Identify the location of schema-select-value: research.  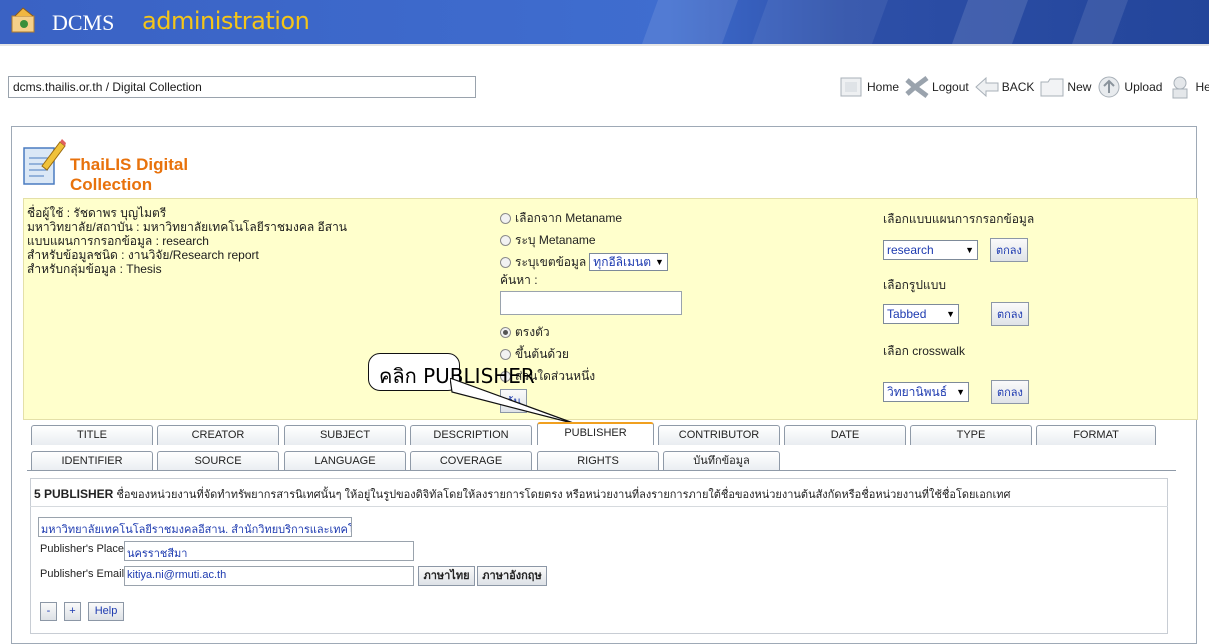
(910, 250).